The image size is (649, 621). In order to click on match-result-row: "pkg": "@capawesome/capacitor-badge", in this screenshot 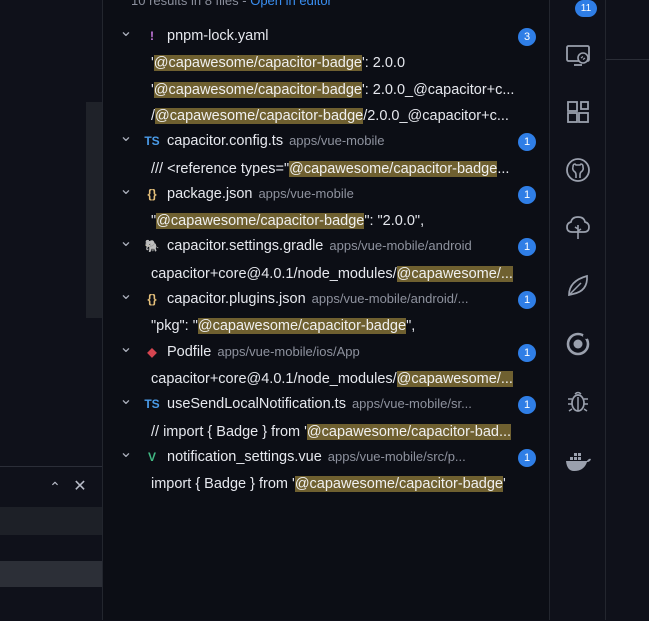, I will do `click(326, 325)`.